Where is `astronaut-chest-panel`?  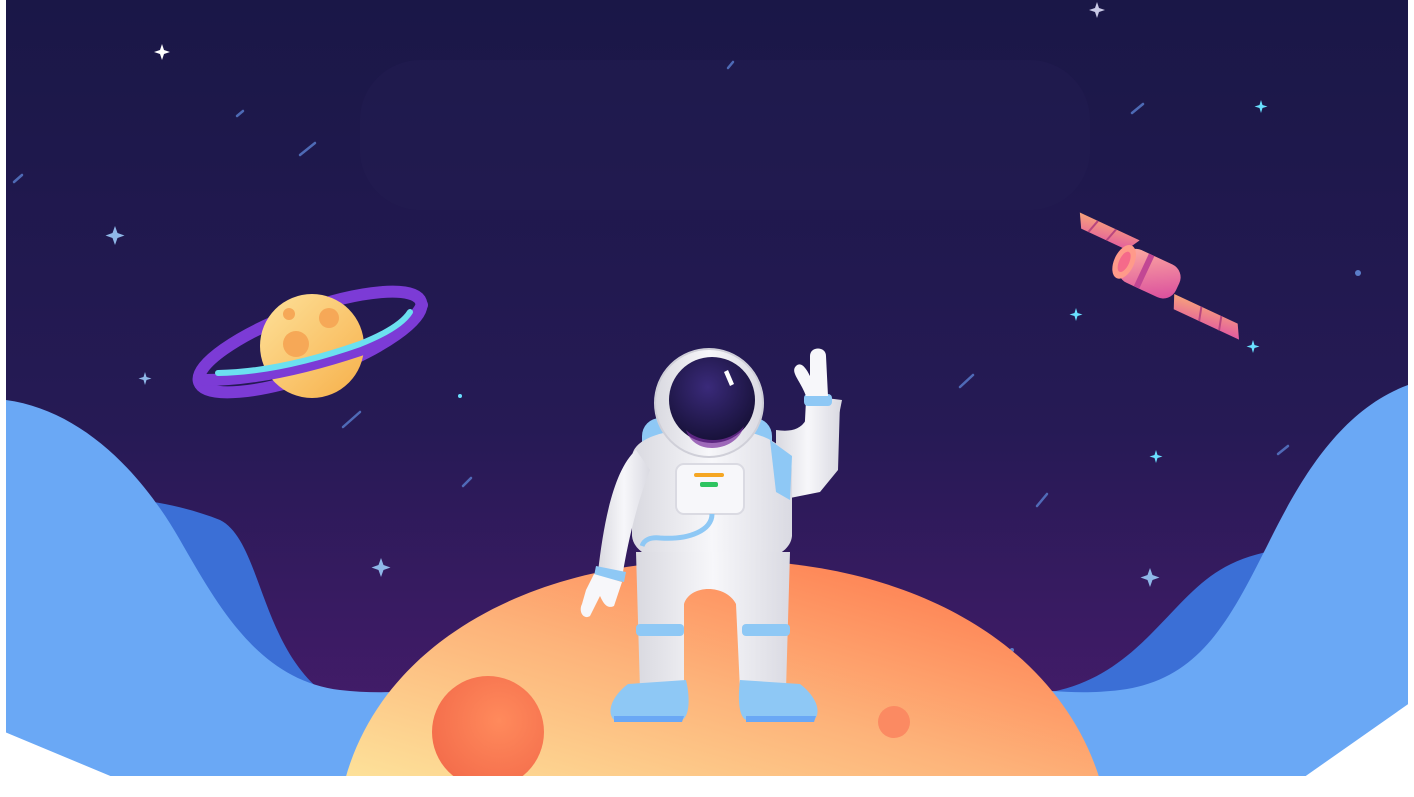
astronaut-chest-panel is located at coordinates (710, 489).